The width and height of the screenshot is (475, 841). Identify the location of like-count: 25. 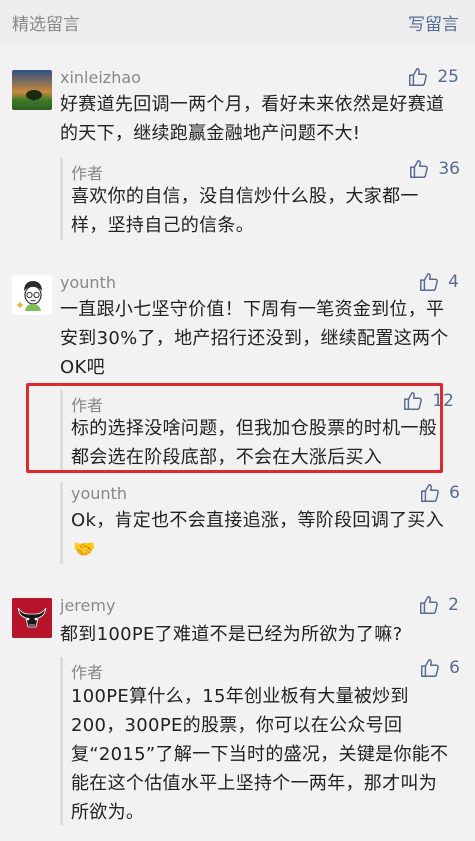
(448, 77).